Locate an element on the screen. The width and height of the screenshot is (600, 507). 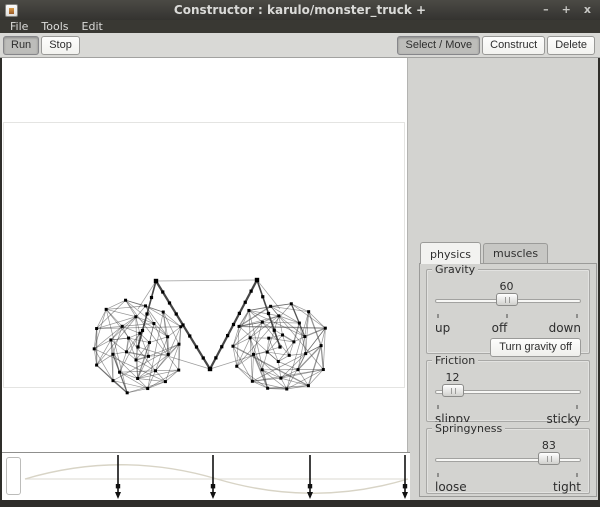
minimize-icon: – is located at coordinates (546, 10).